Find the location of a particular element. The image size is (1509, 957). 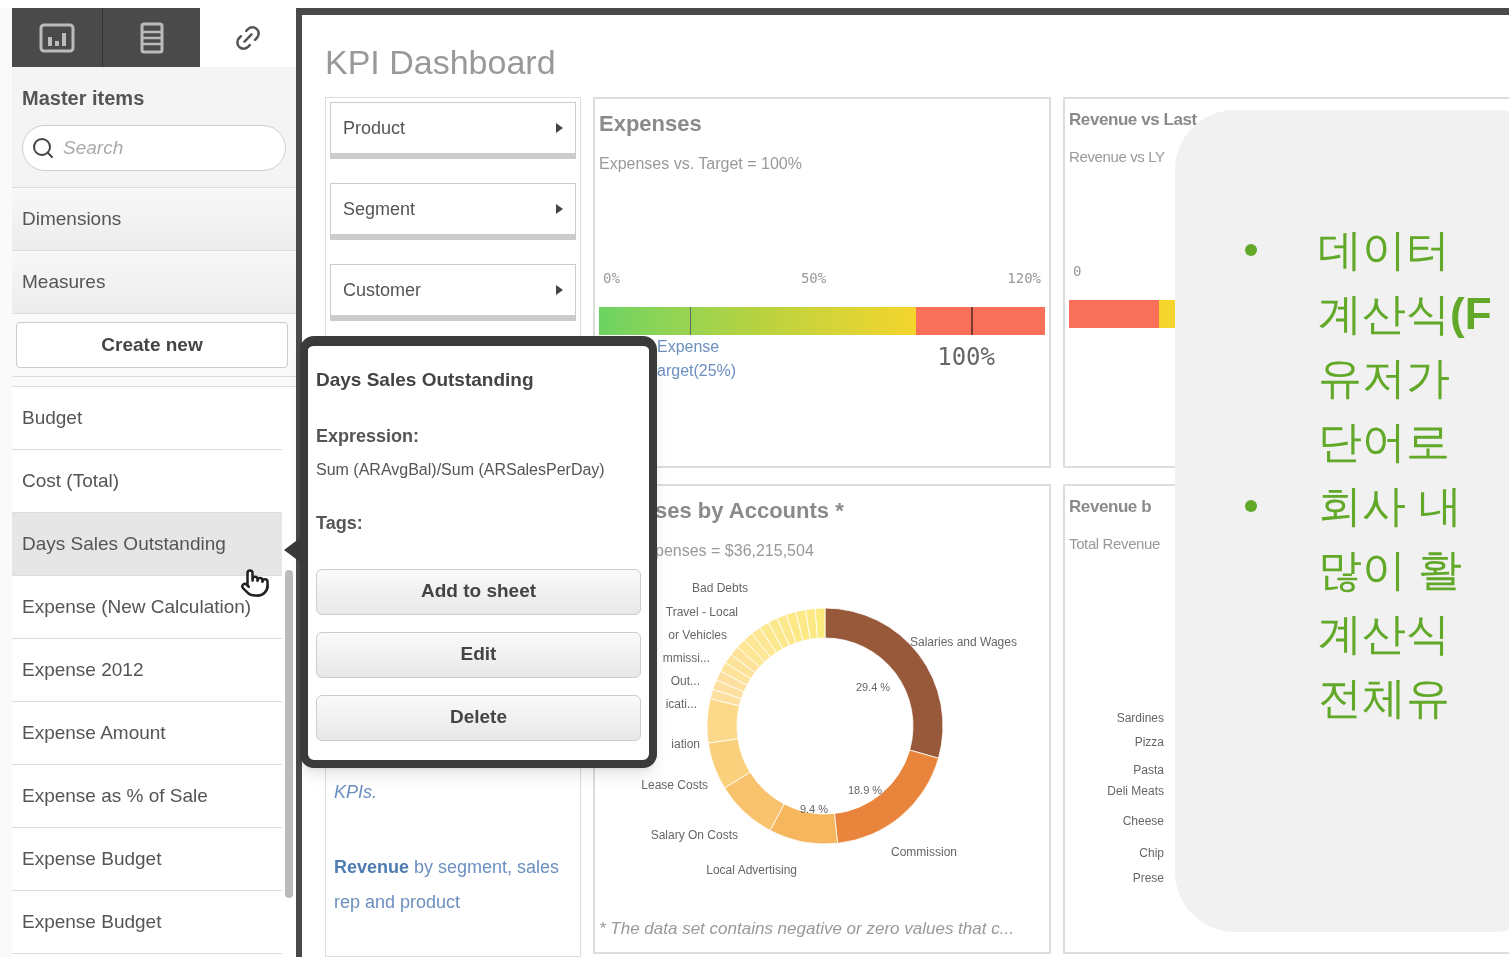

callout-text-line: 단어로 is located at coordinates (1384, 442).